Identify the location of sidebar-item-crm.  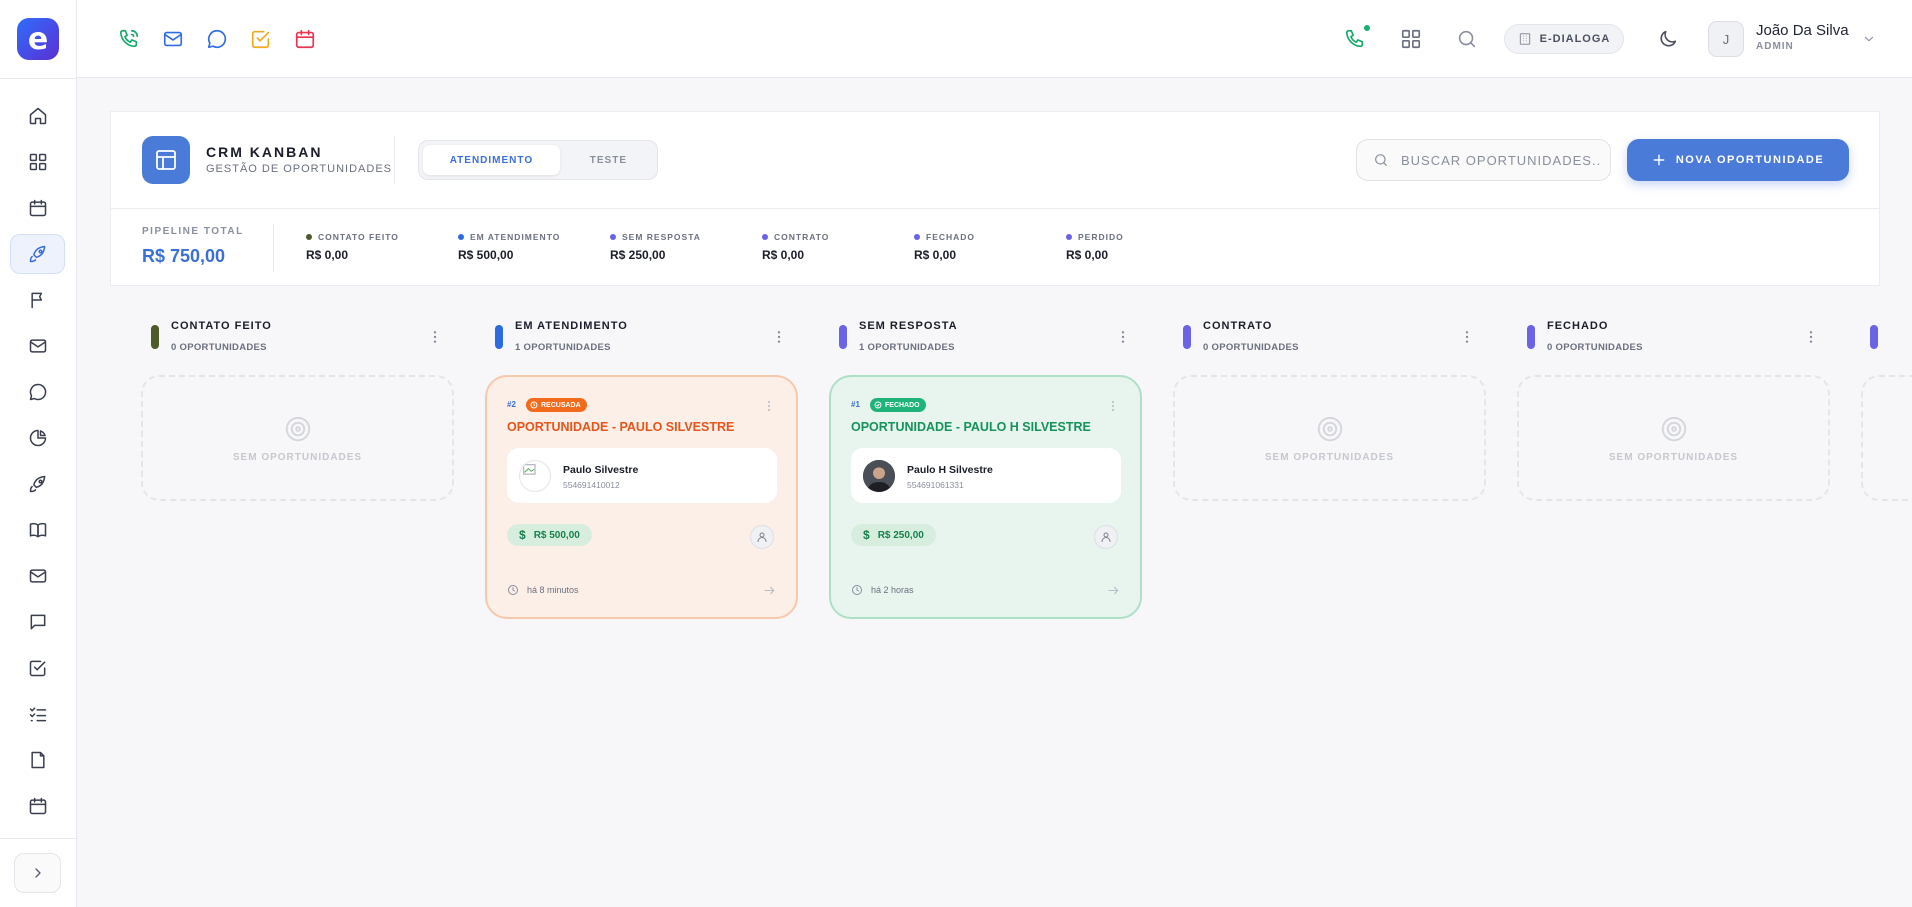
(37, 254).